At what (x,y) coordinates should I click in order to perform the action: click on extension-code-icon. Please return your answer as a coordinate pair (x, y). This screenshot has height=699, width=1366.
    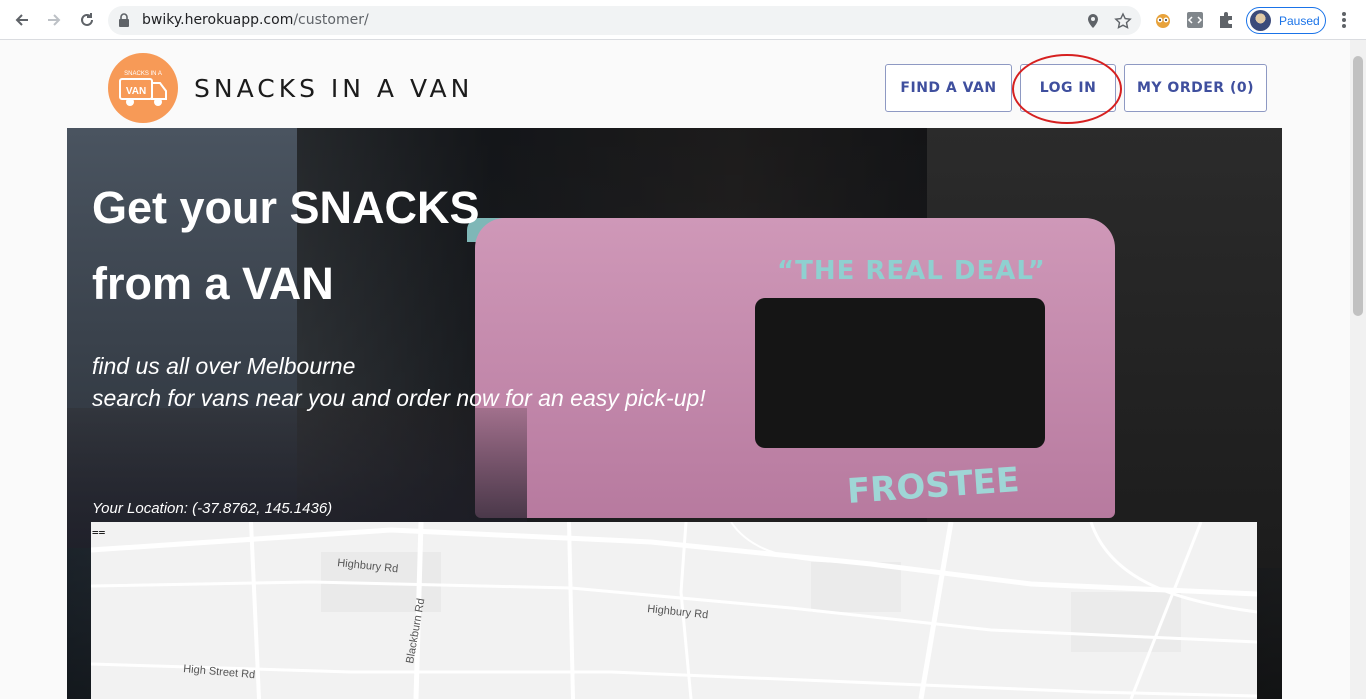
    Looking at the image, I should click on (1195, 20).